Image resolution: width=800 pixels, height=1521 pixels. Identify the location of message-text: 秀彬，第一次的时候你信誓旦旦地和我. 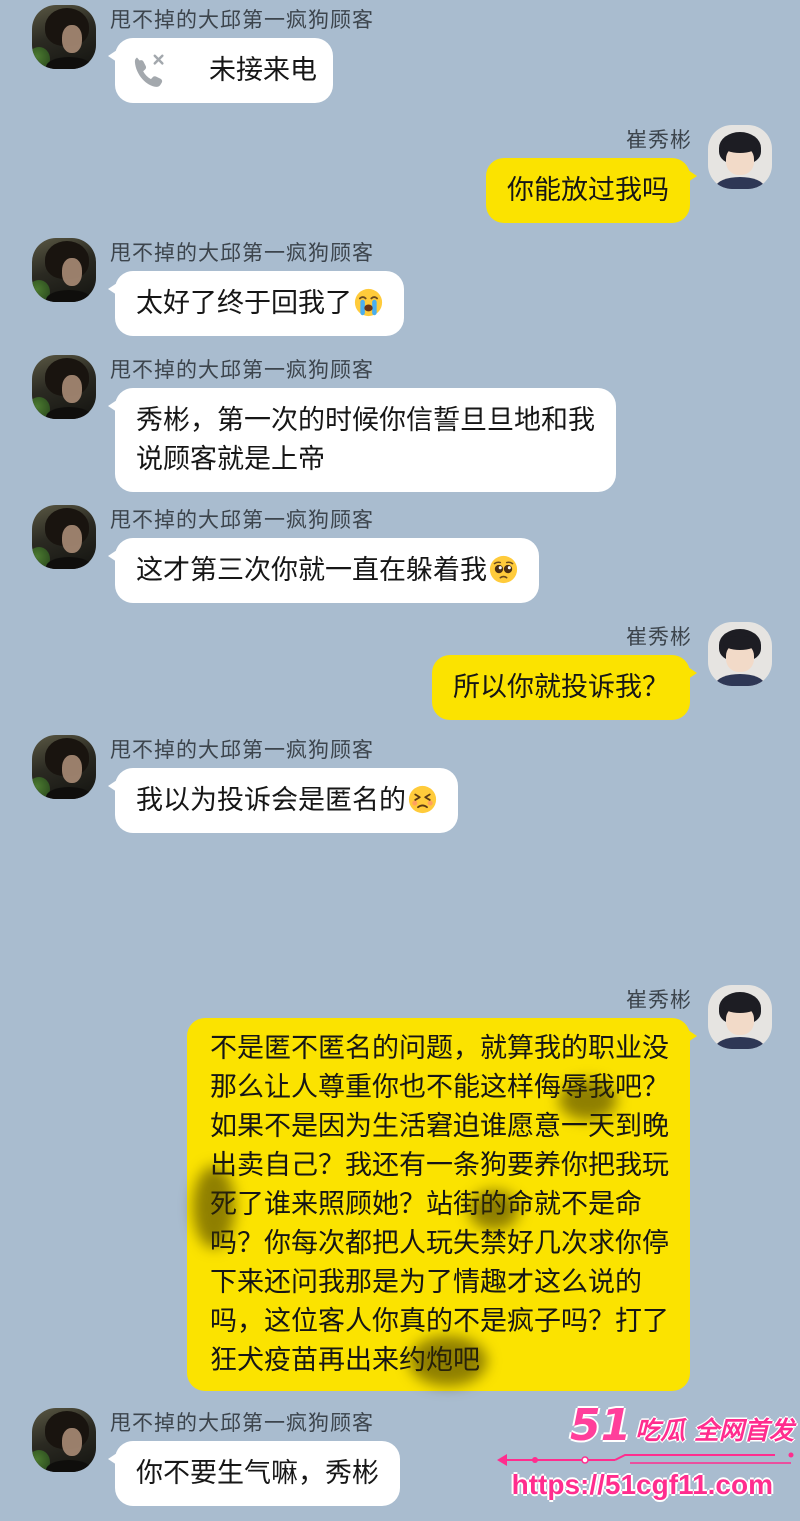
(365, 420).